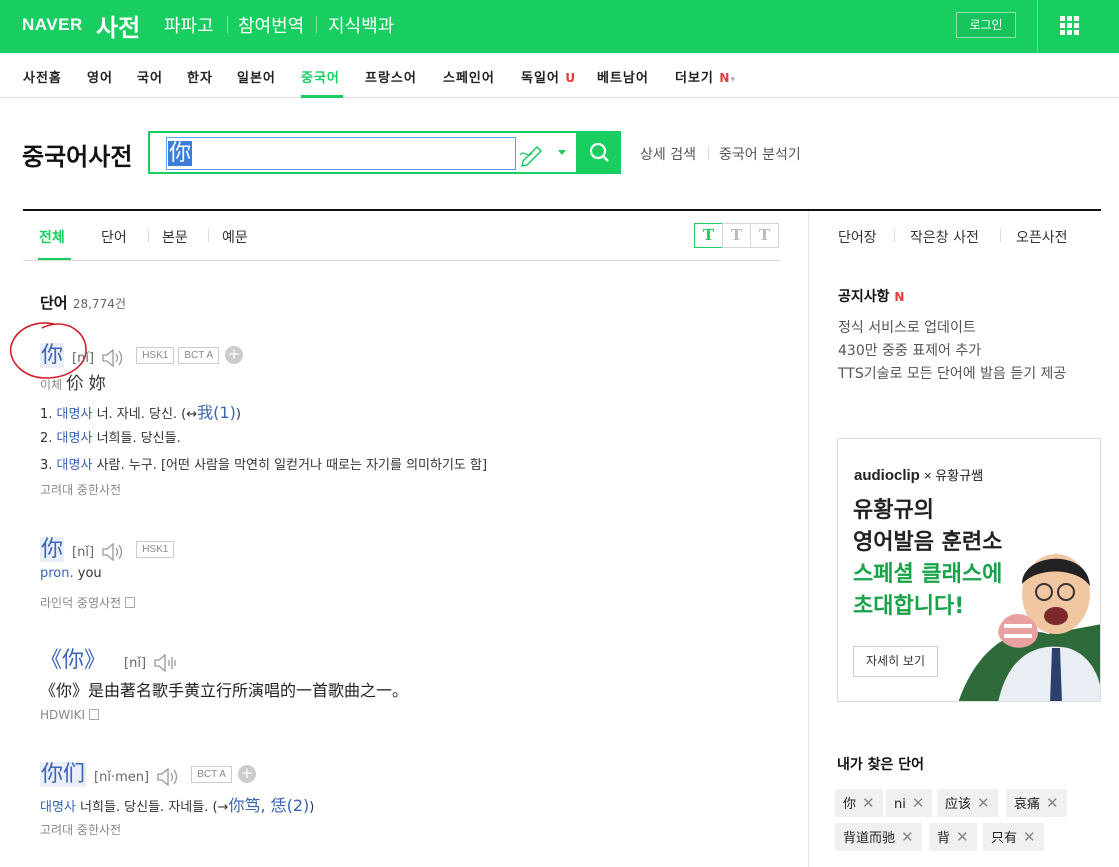 The image size is (1119, 867). I want to click on nav-more: 더보기 N▾, so click(705, 76).